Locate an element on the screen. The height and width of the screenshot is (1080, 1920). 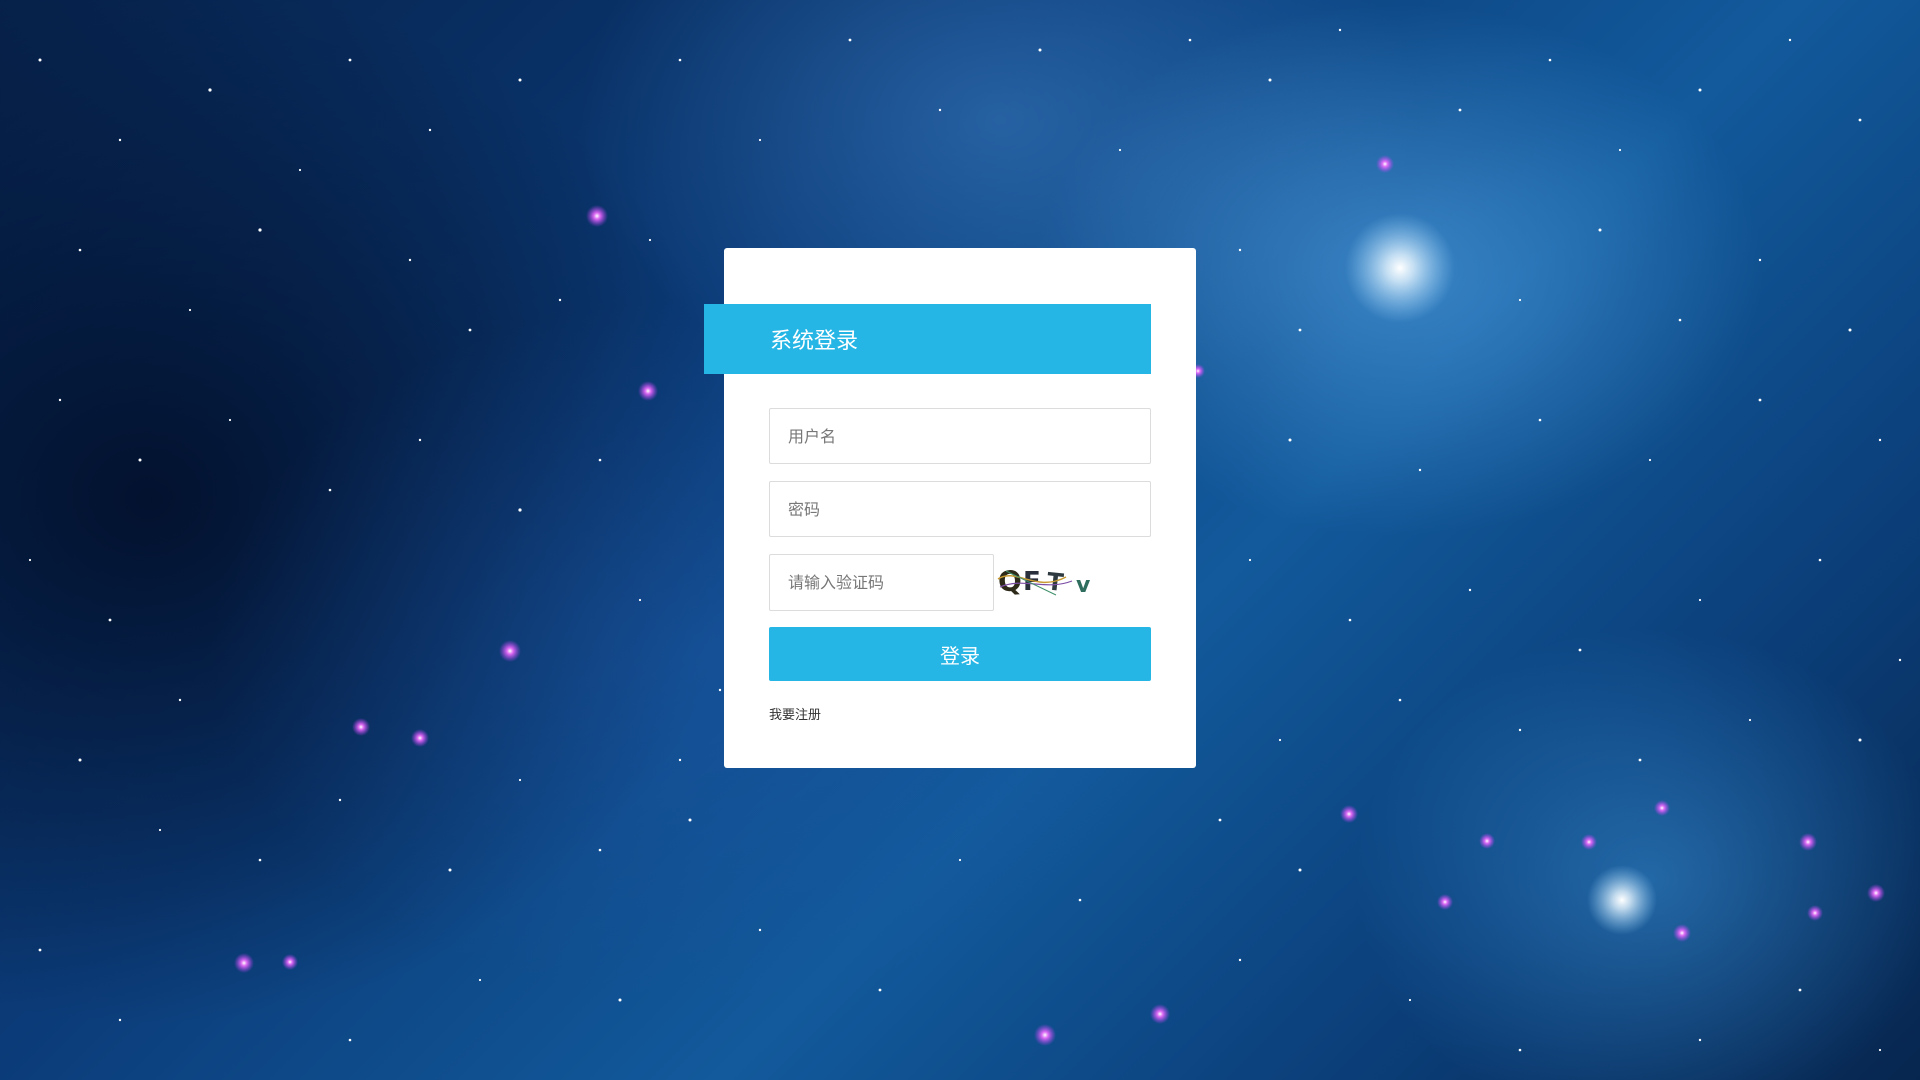
username-input is located at coordinates (960, 436).